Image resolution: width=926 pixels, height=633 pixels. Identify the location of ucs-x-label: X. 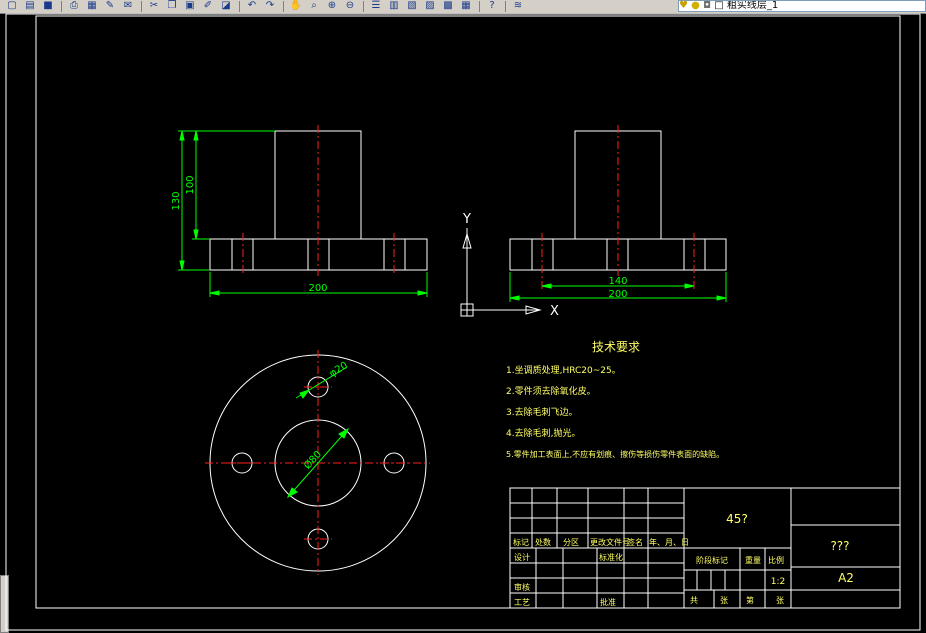
(554, 311).